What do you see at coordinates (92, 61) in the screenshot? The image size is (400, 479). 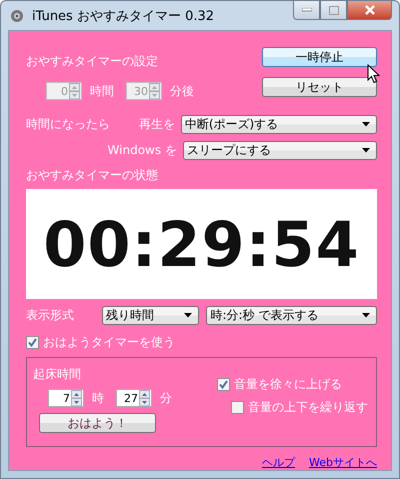 I see `section-label: おやすみタイマーの設定` at bounding box center [92, 61].